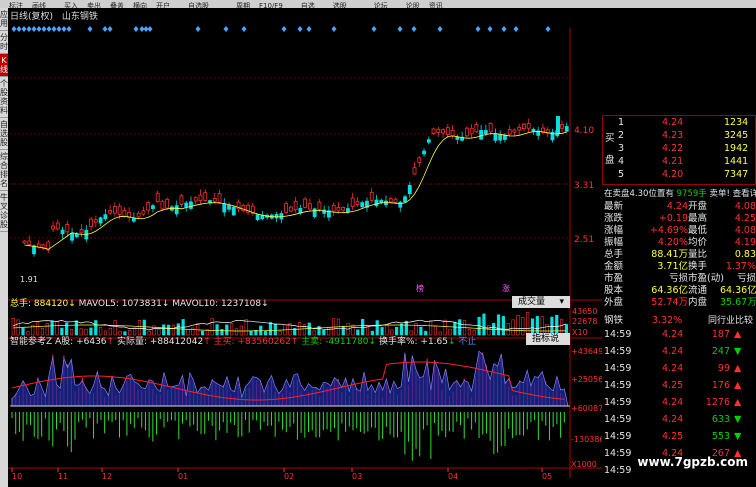 The width and height of the screenshot is (756, 487). What do you see at coordinates (730, 321) in the screenshot?
I see `industry-compare-button: 同行业比较` at bounding box center [730, 321].